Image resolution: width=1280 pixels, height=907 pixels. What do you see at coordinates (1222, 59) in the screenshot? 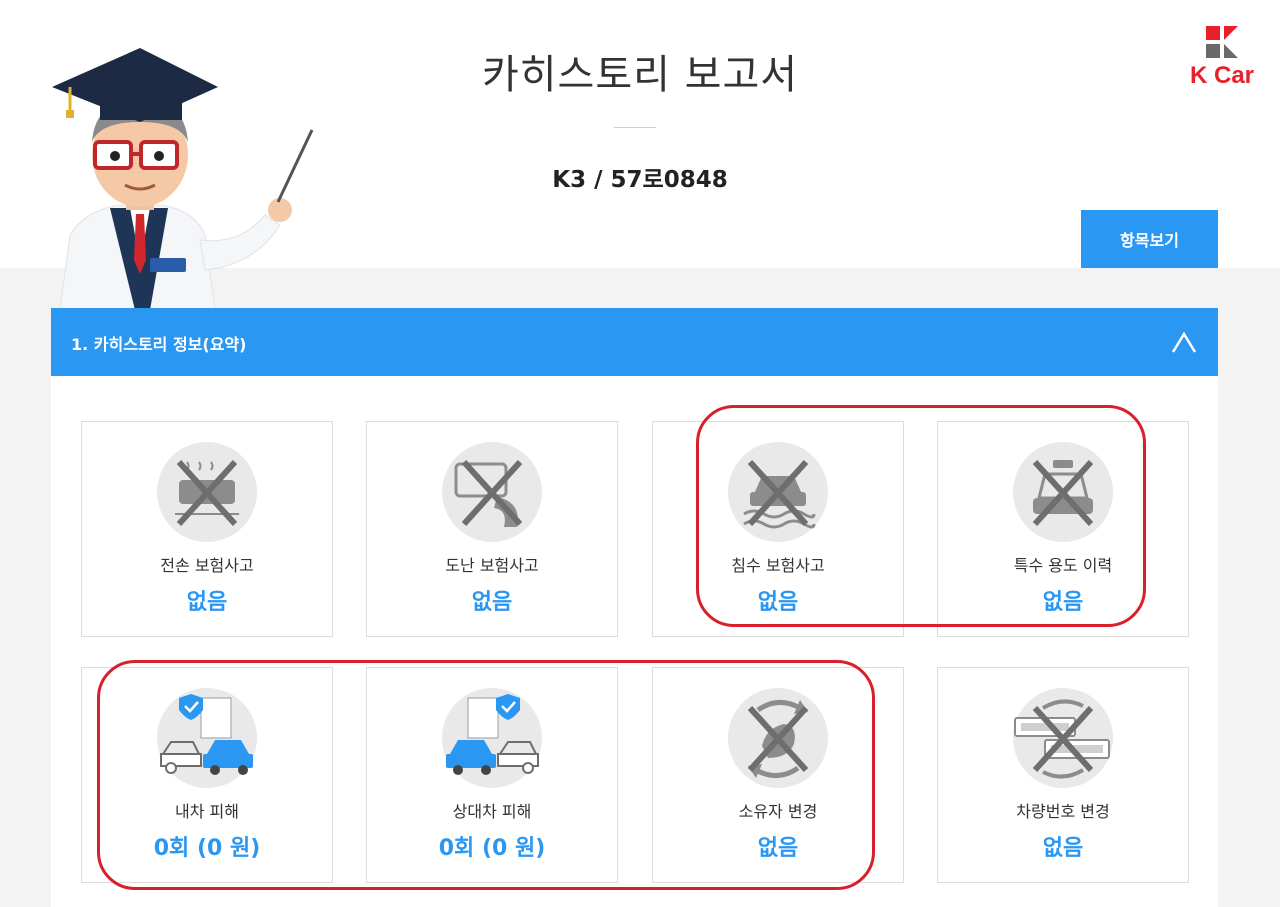
I see `kcar-logo: K Car` at bounding box center [1222, 59].